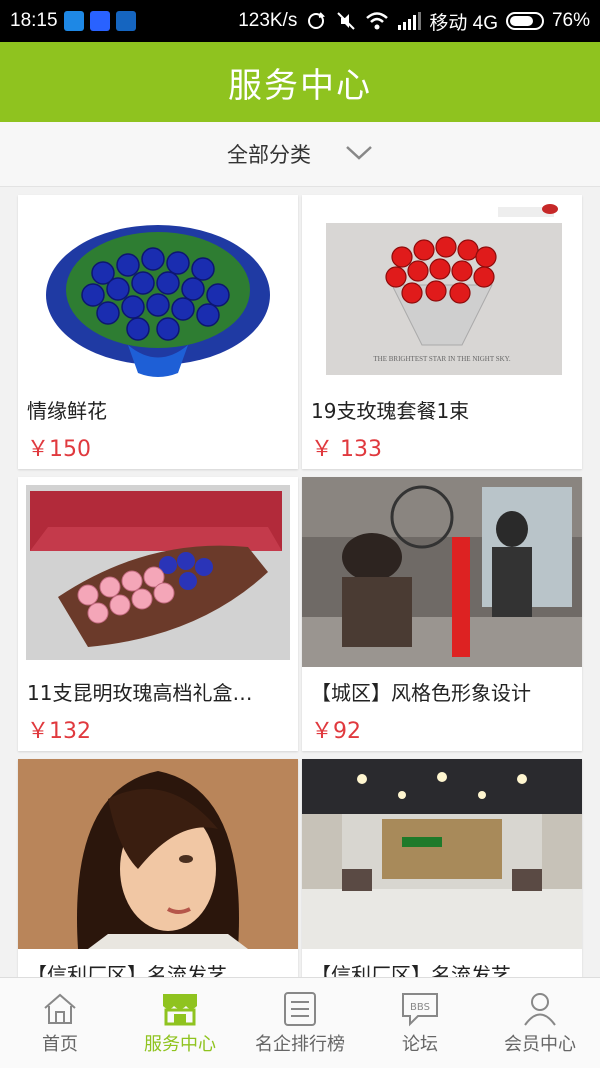 The height and width of the screenshot is (1068, 600). Describe the element at coordinates (300, 21) in the screenshot. I see `status-bar: 18:15 123K/s 移动 4G 76%` at that location.